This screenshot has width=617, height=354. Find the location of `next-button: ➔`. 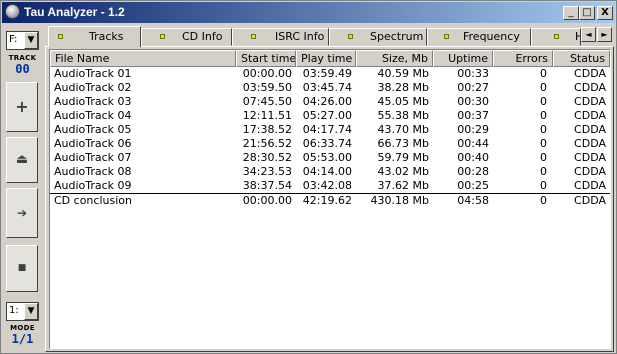

next-button: ➔ is located at coordinates (22, 213).